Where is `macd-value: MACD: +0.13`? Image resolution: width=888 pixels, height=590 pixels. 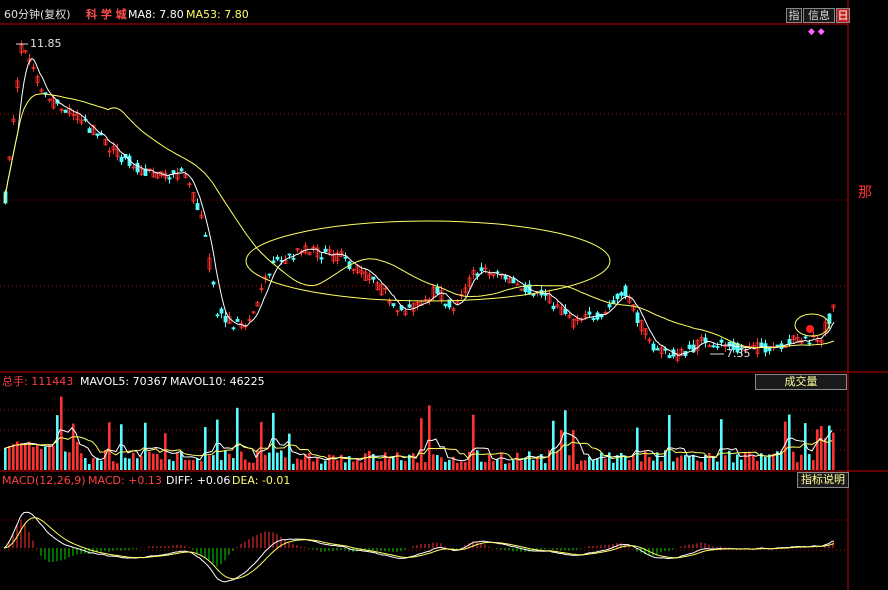
macd-value: MACD: +0.13 is located at coordinates (125, 480).